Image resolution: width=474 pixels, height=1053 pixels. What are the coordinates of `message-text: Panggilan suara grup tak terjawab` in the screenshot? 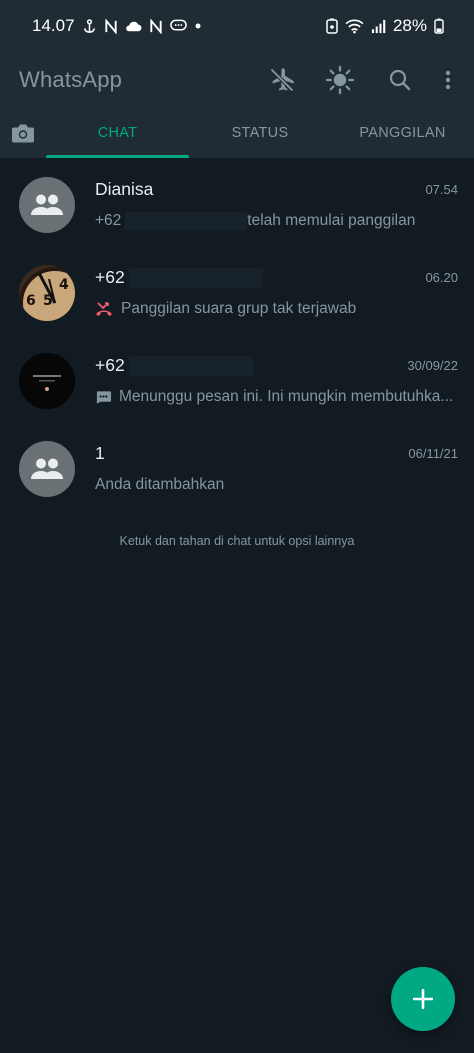 It's located at (239, 308).